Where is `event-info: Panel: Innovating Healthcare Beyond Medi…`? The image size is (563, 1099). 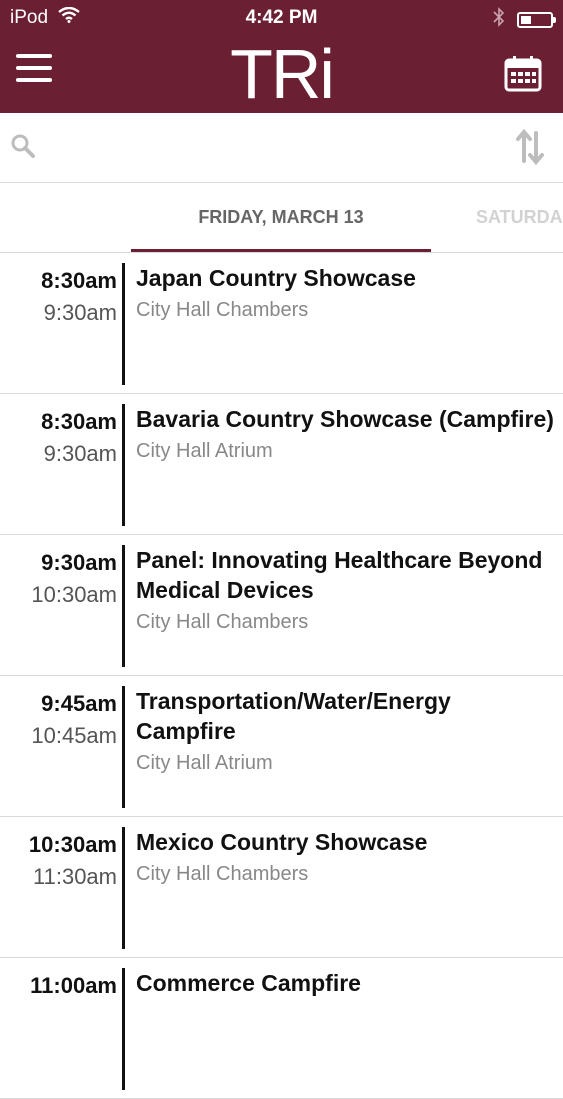
event-info: Panel: Innovating Healthcare Beyond Medi… is located at coordinates (346, 589).